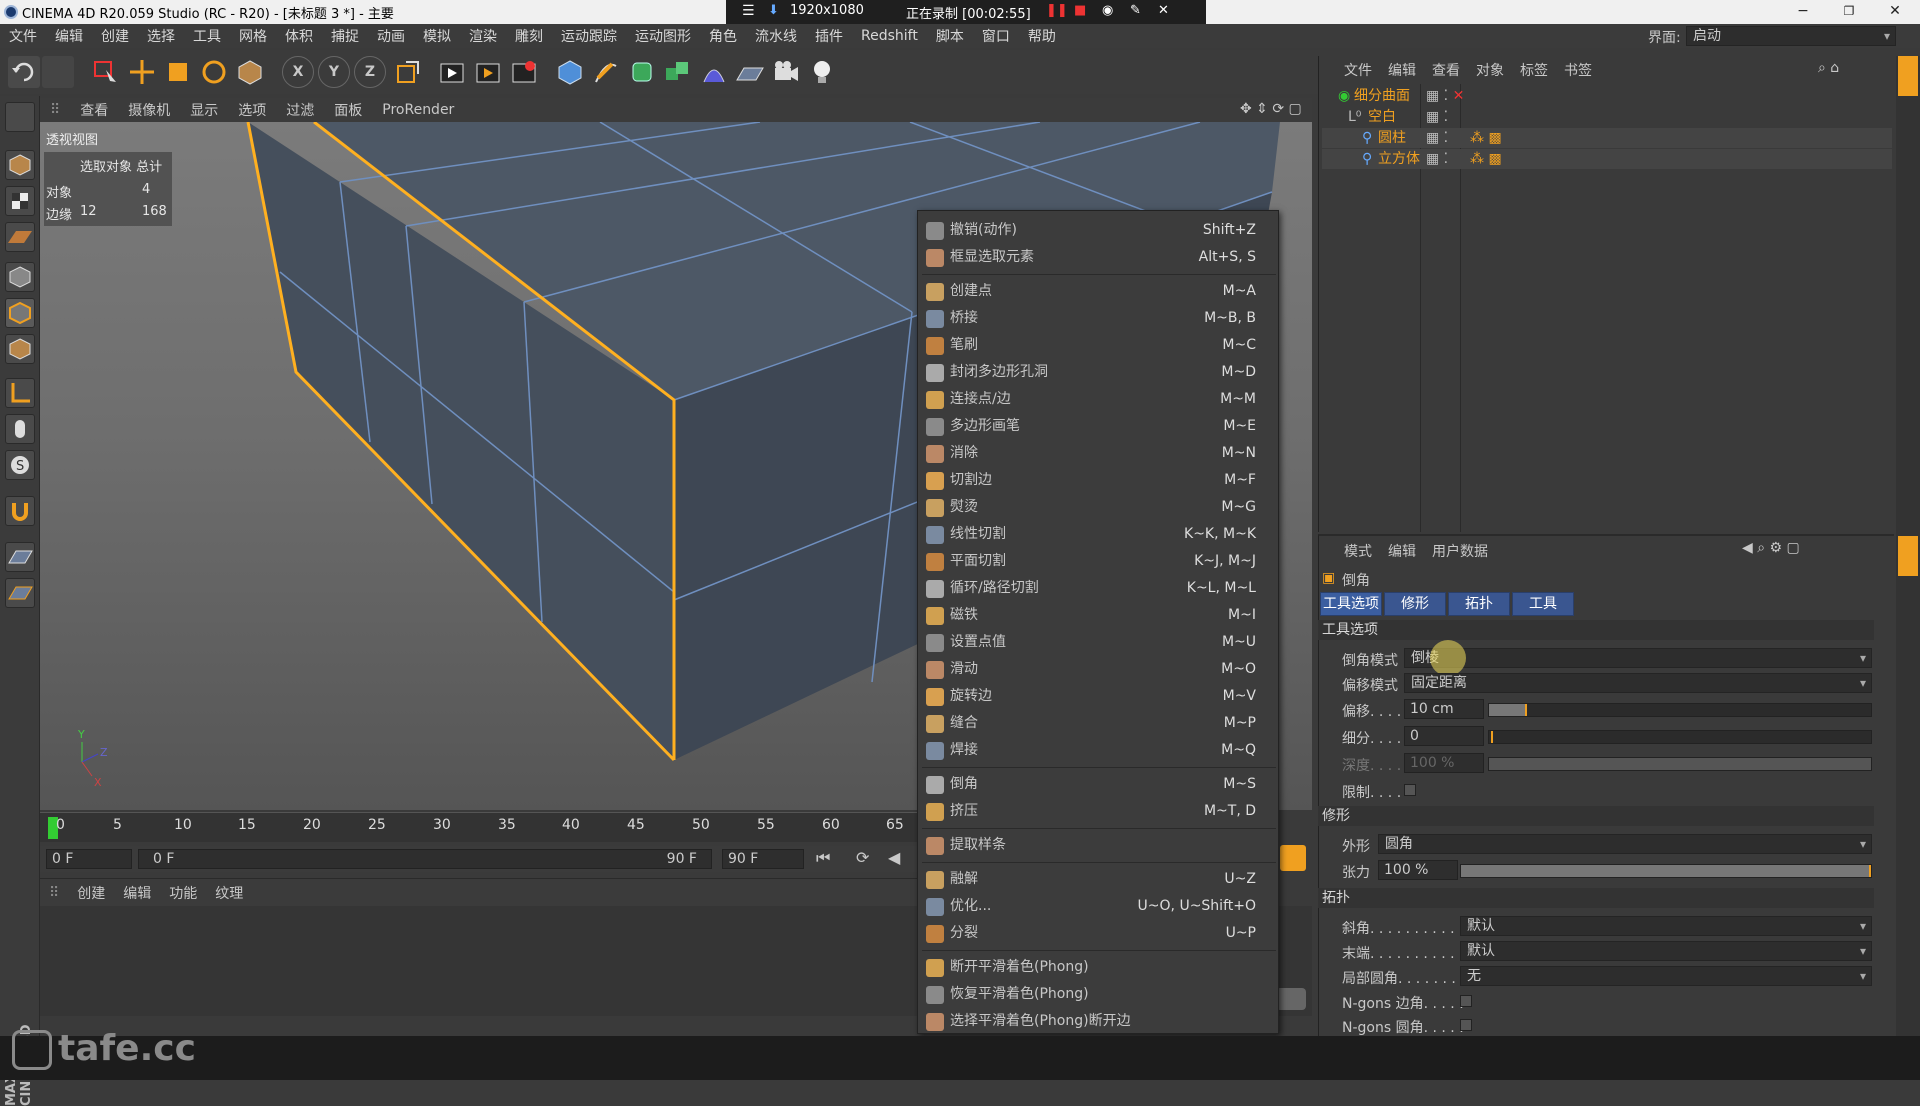 The image size is (1920, 1106). Describe the element at coordinates (1291, 999) in the screenshot. I see `coordinates-apply-button` at that location.